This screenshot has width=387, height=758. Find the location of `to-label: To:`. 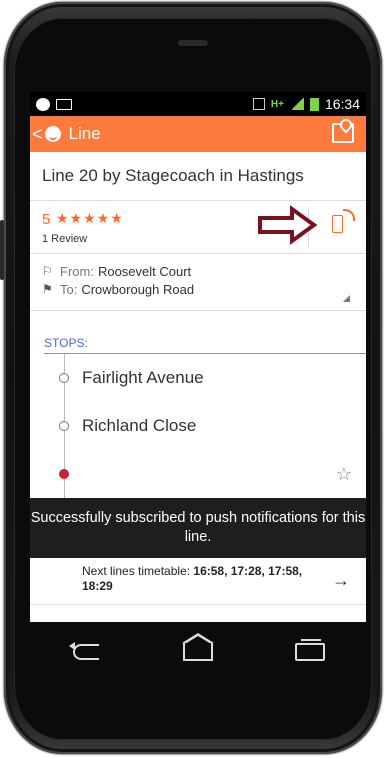

to-label: To: is located at coordinates (69, 289).